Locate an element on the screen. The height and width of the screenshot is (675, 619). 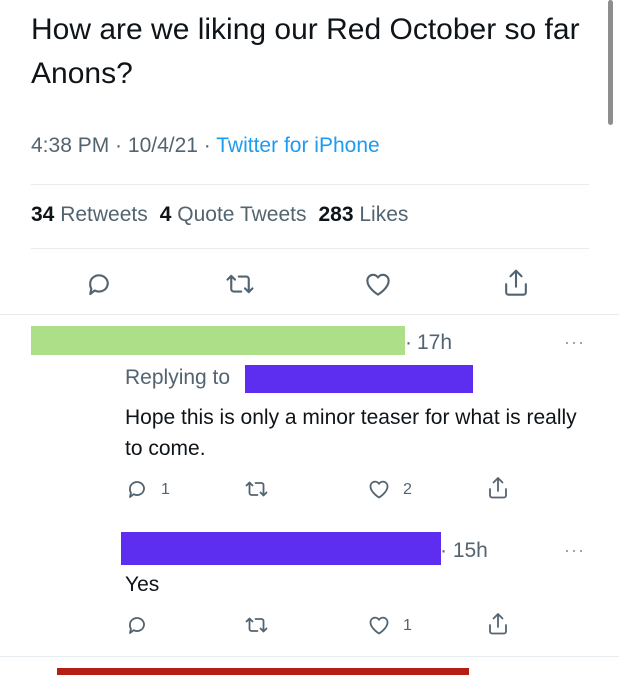
reply-text: Yes is located at coordinates (142, 584).